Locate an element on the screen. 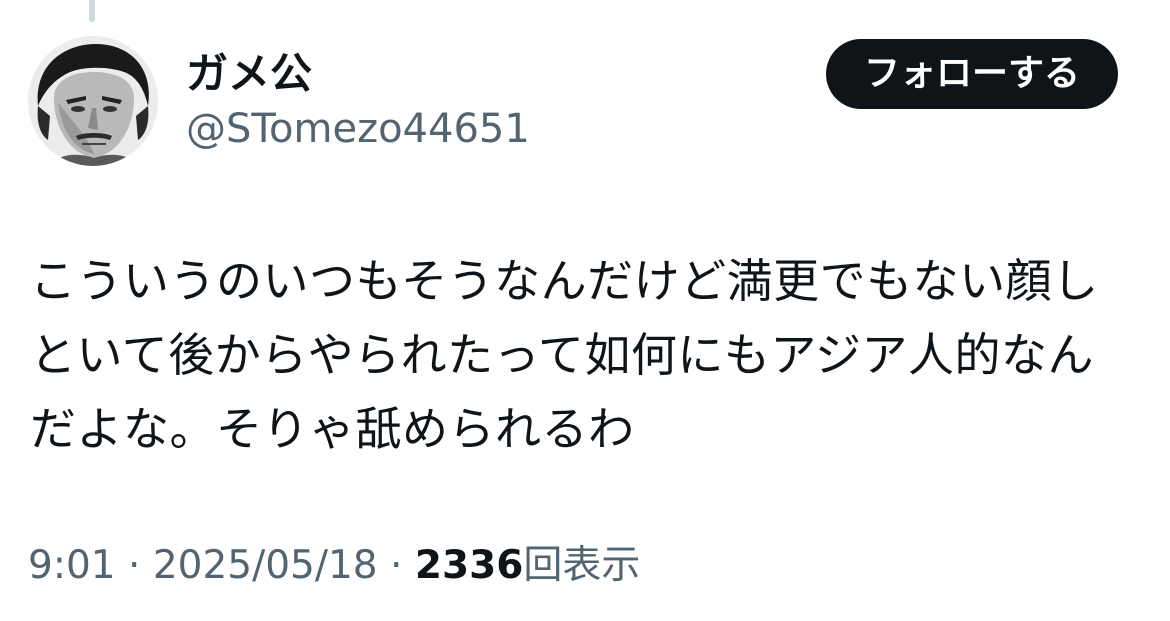 The width and height of the screenshot is (1170, 621). portrait-avatar-icon is located at coordinates (93, 101).